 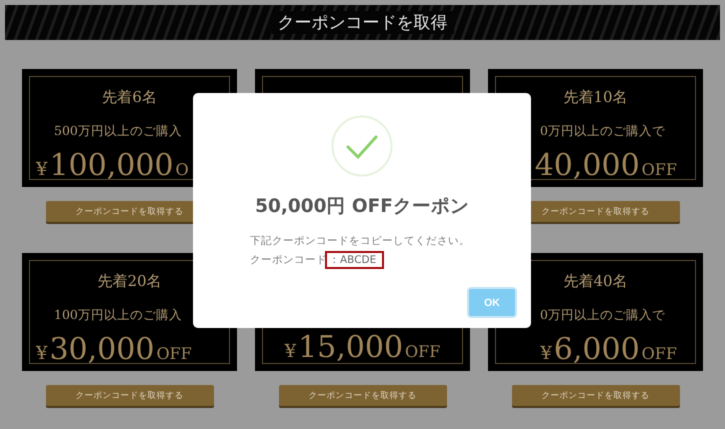 I want to click on coupon-condition: 500万円以上のご購入, so click(x=118, y=131).